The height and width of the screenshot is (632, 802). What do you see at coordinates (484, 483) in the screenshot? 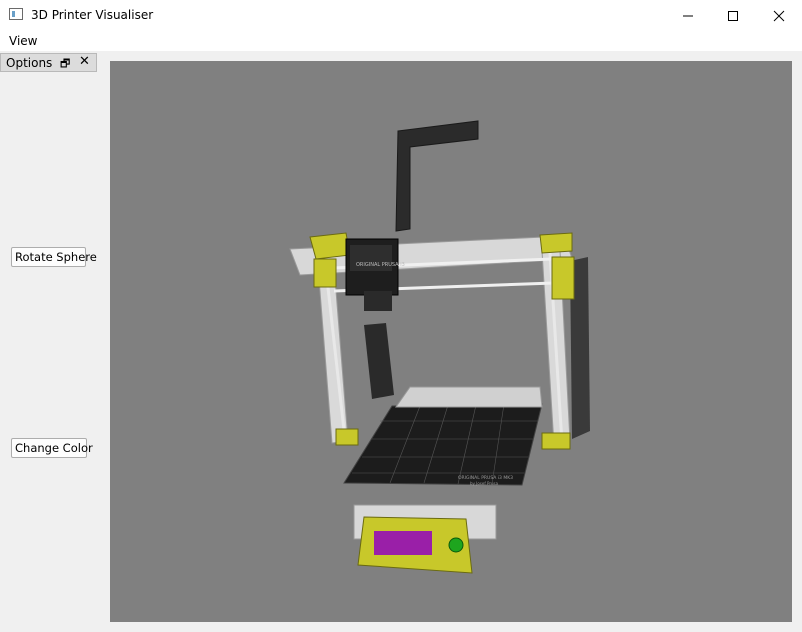
I see `bed-sub: by Josef Prusa` at bounding box center [484, 483].